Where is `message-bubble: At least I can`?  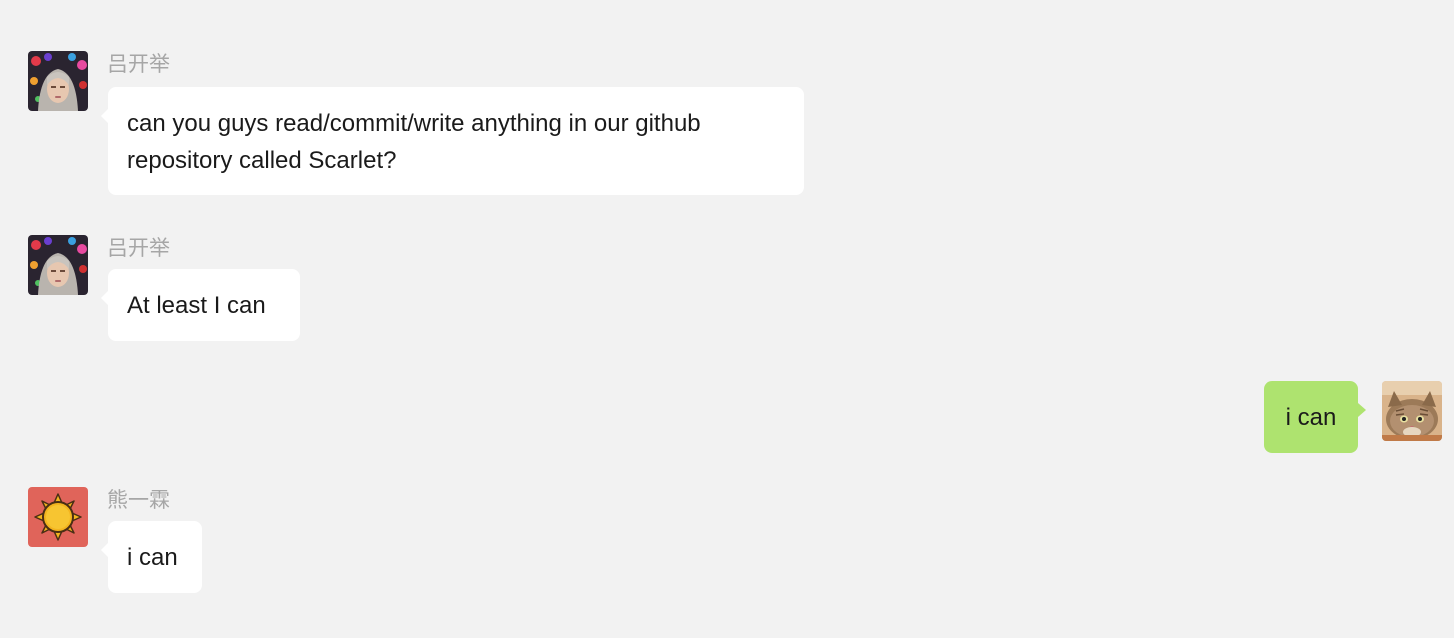 message-bubble: At least I can is located at coordinates (200, 305).